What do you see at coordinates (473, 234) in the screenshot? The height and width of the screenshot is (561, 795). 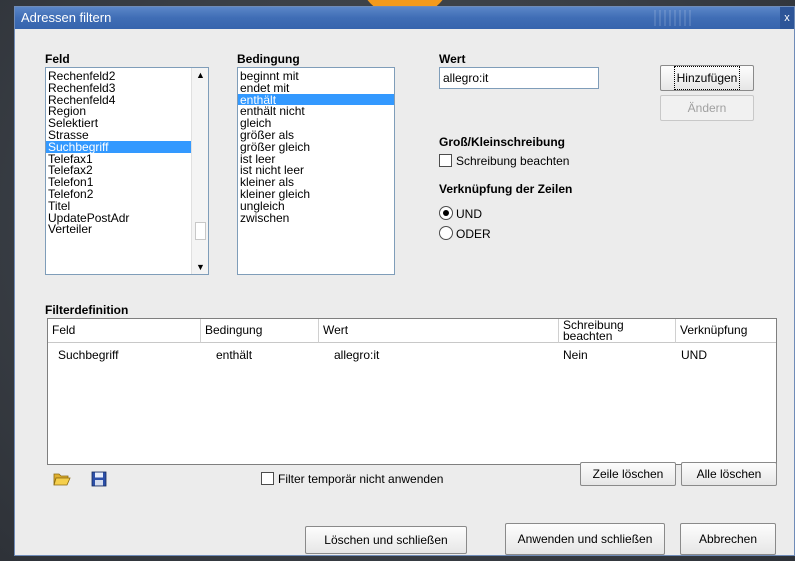 I see `radio-oder-label: ODER` at bounding box center [473, 234].